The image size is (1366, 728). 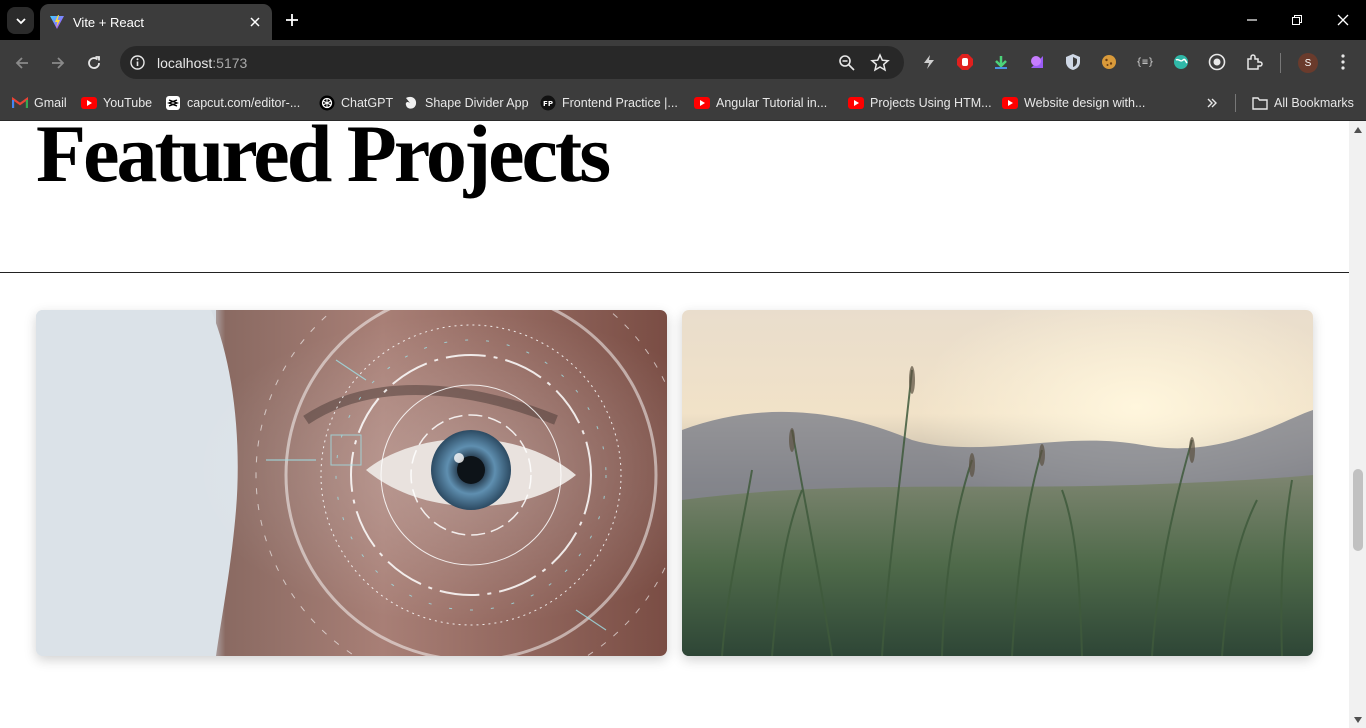 I want to click on browser-toolbar: localhost:5173 {≡} S, so click(x=683, y=62).